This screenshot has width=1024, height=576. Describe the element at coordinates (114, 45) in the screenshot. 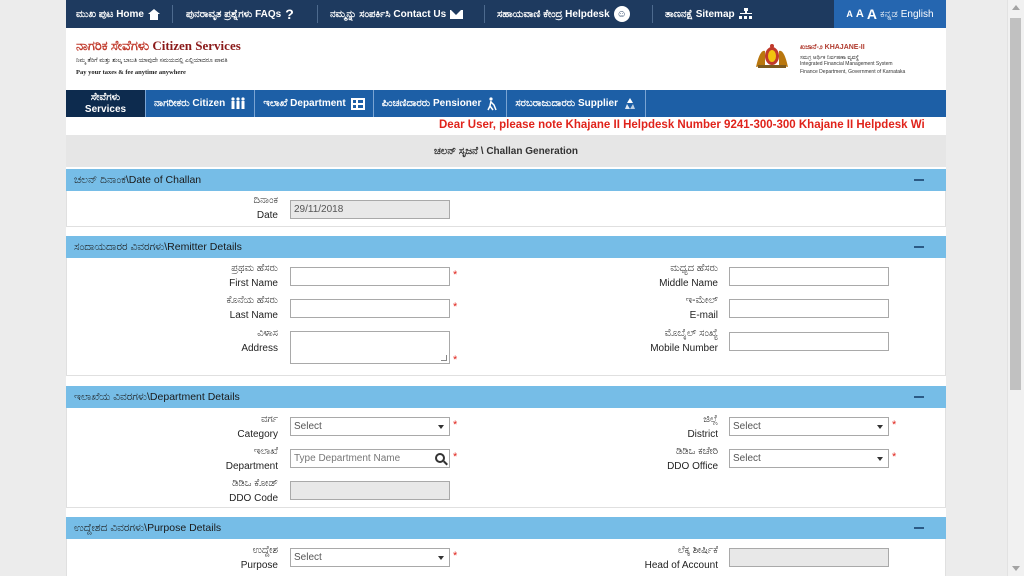

I see `logo-title-kannada: ನಾಗರಿಕ ಸೇವೆಗಳು` at that location.